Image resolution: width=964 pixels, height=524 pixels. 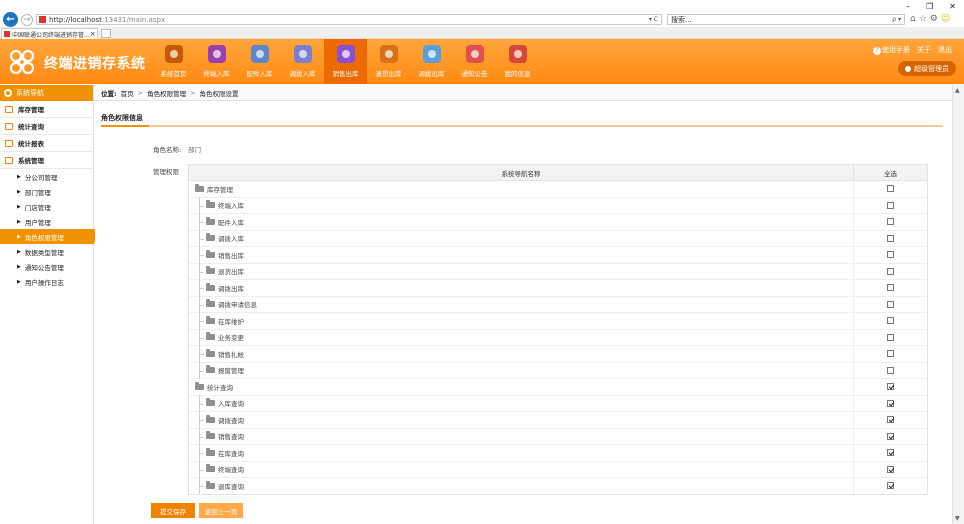 I want to click on sidebar-group-2: 统计报表, so click(x=46, y=143).